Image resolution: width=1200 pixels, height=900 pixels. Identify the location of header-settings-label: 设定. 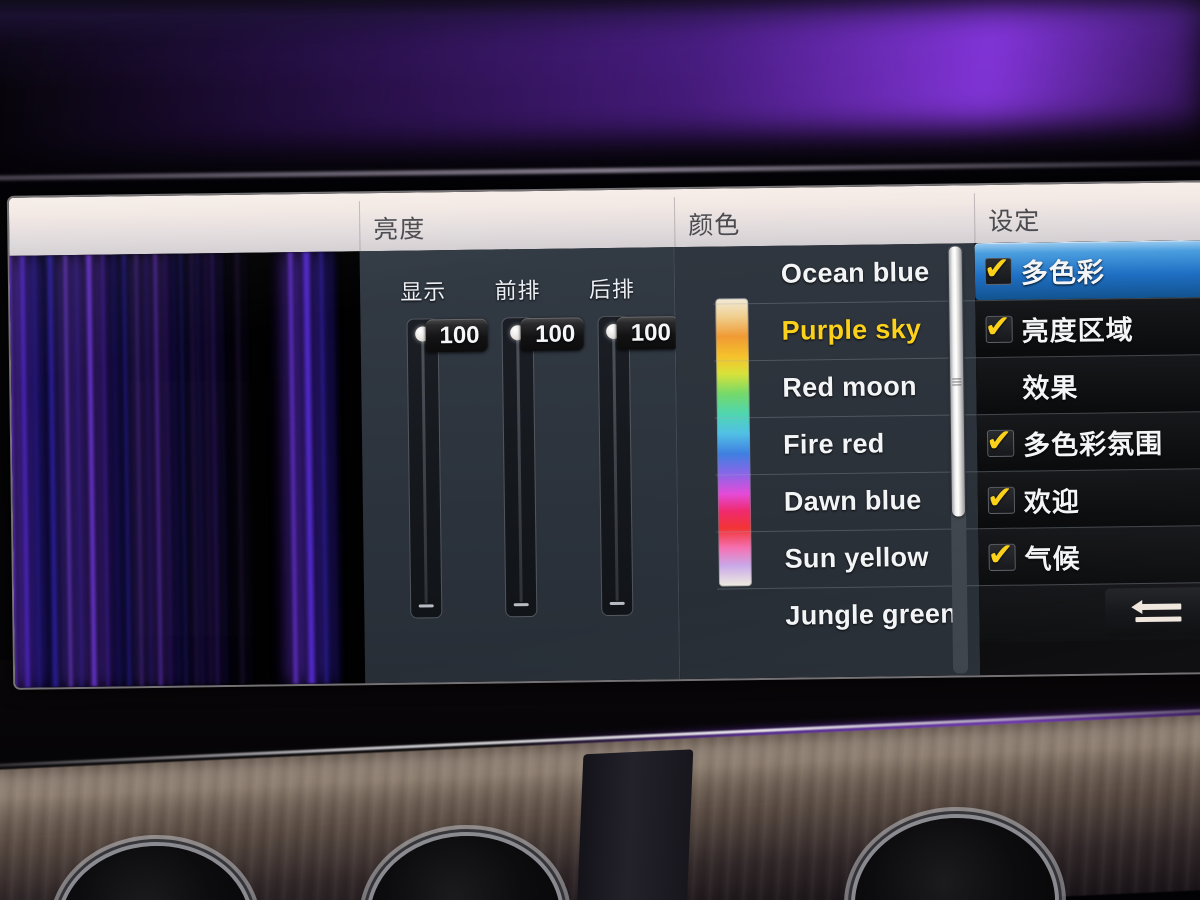
(1014, 221).